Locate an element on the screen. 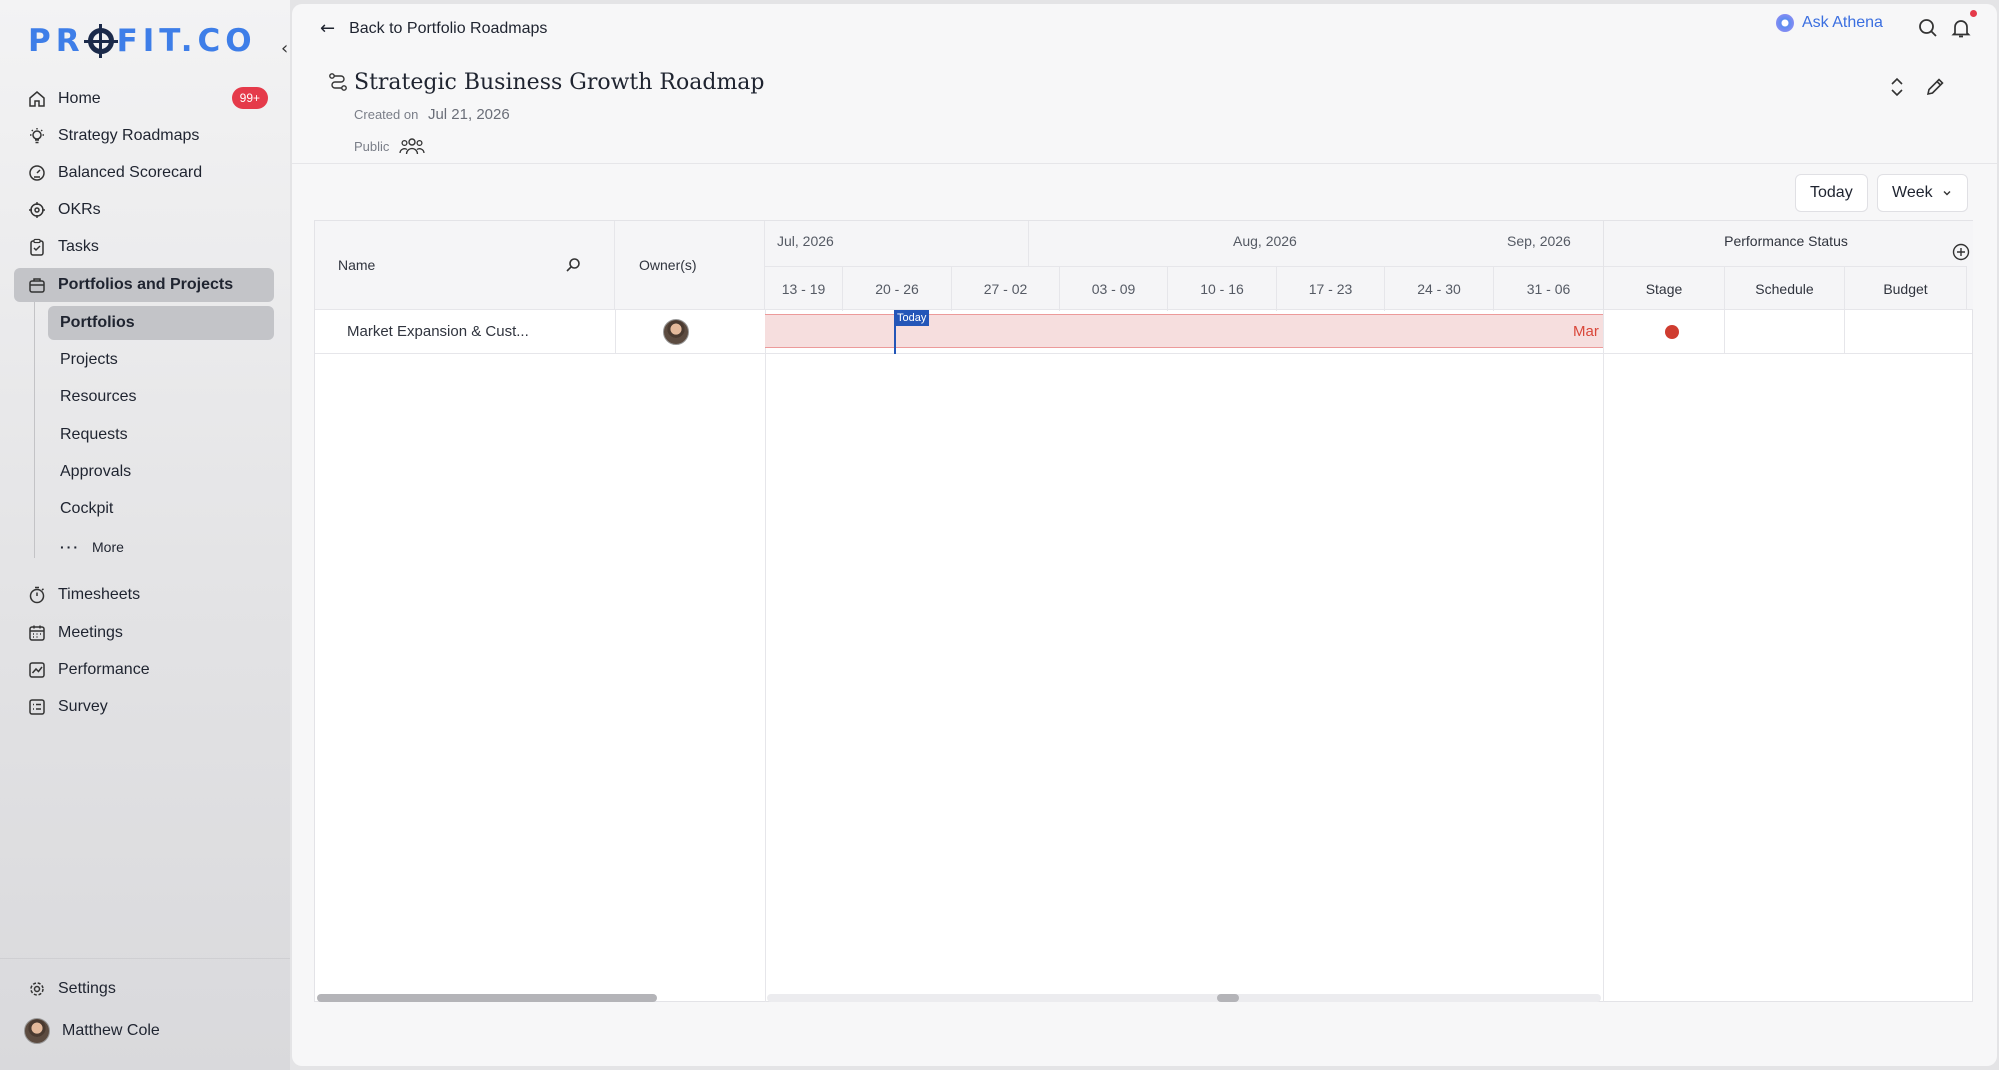 The width and height of the screenshot is (1999, 1070). today-button-label: Today is located at coordinates (1831, 192).